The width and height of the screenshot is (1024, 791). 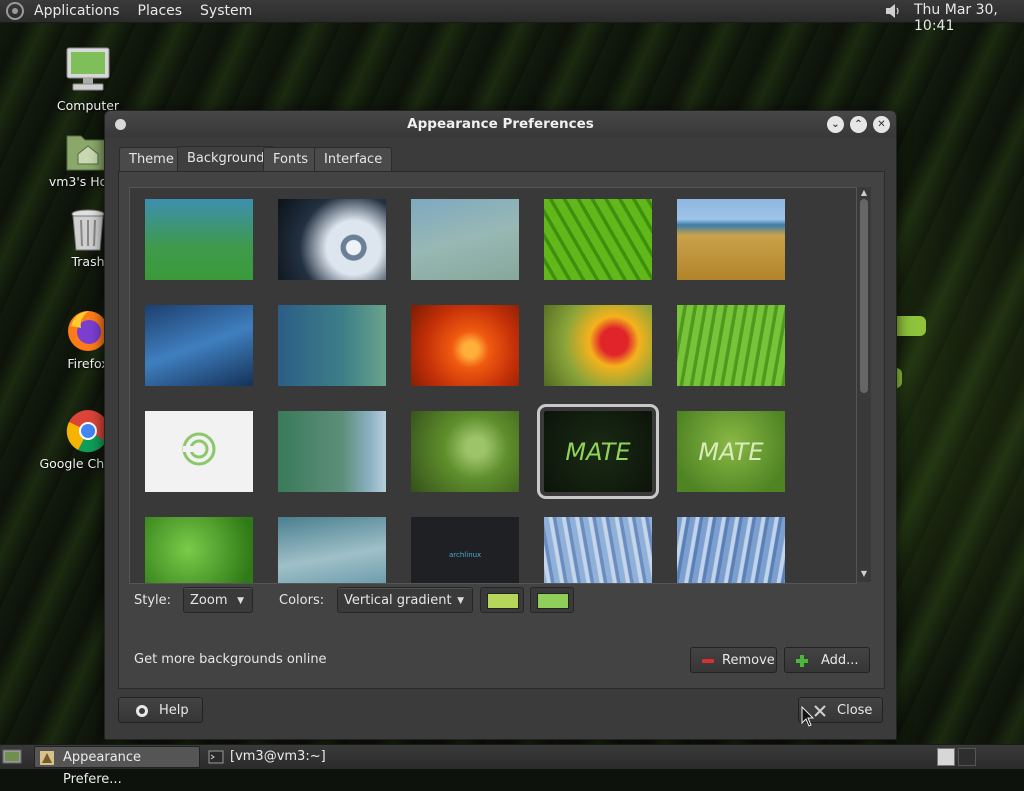 I want to click on secondary-color-swatch, so click(x=553, y=601).